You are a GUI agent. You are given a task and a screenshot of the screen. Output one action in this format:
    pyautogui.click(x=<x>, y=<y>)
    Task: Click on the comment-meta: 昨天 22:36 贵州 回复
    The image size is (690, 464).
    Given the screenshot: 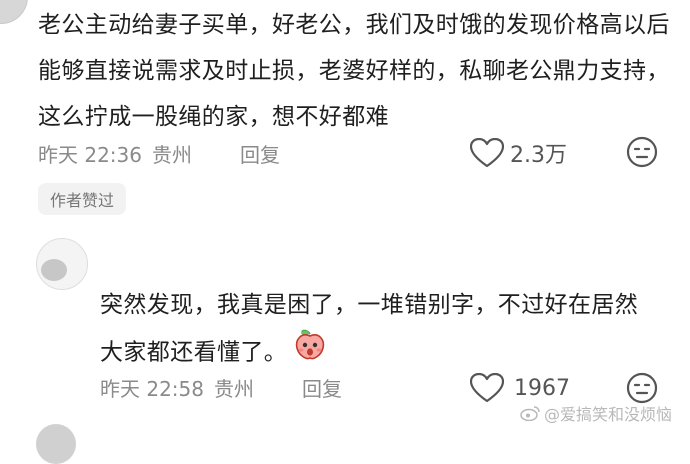 What is the action you would take?
    pyautogui.click(x=159, y=153)
    